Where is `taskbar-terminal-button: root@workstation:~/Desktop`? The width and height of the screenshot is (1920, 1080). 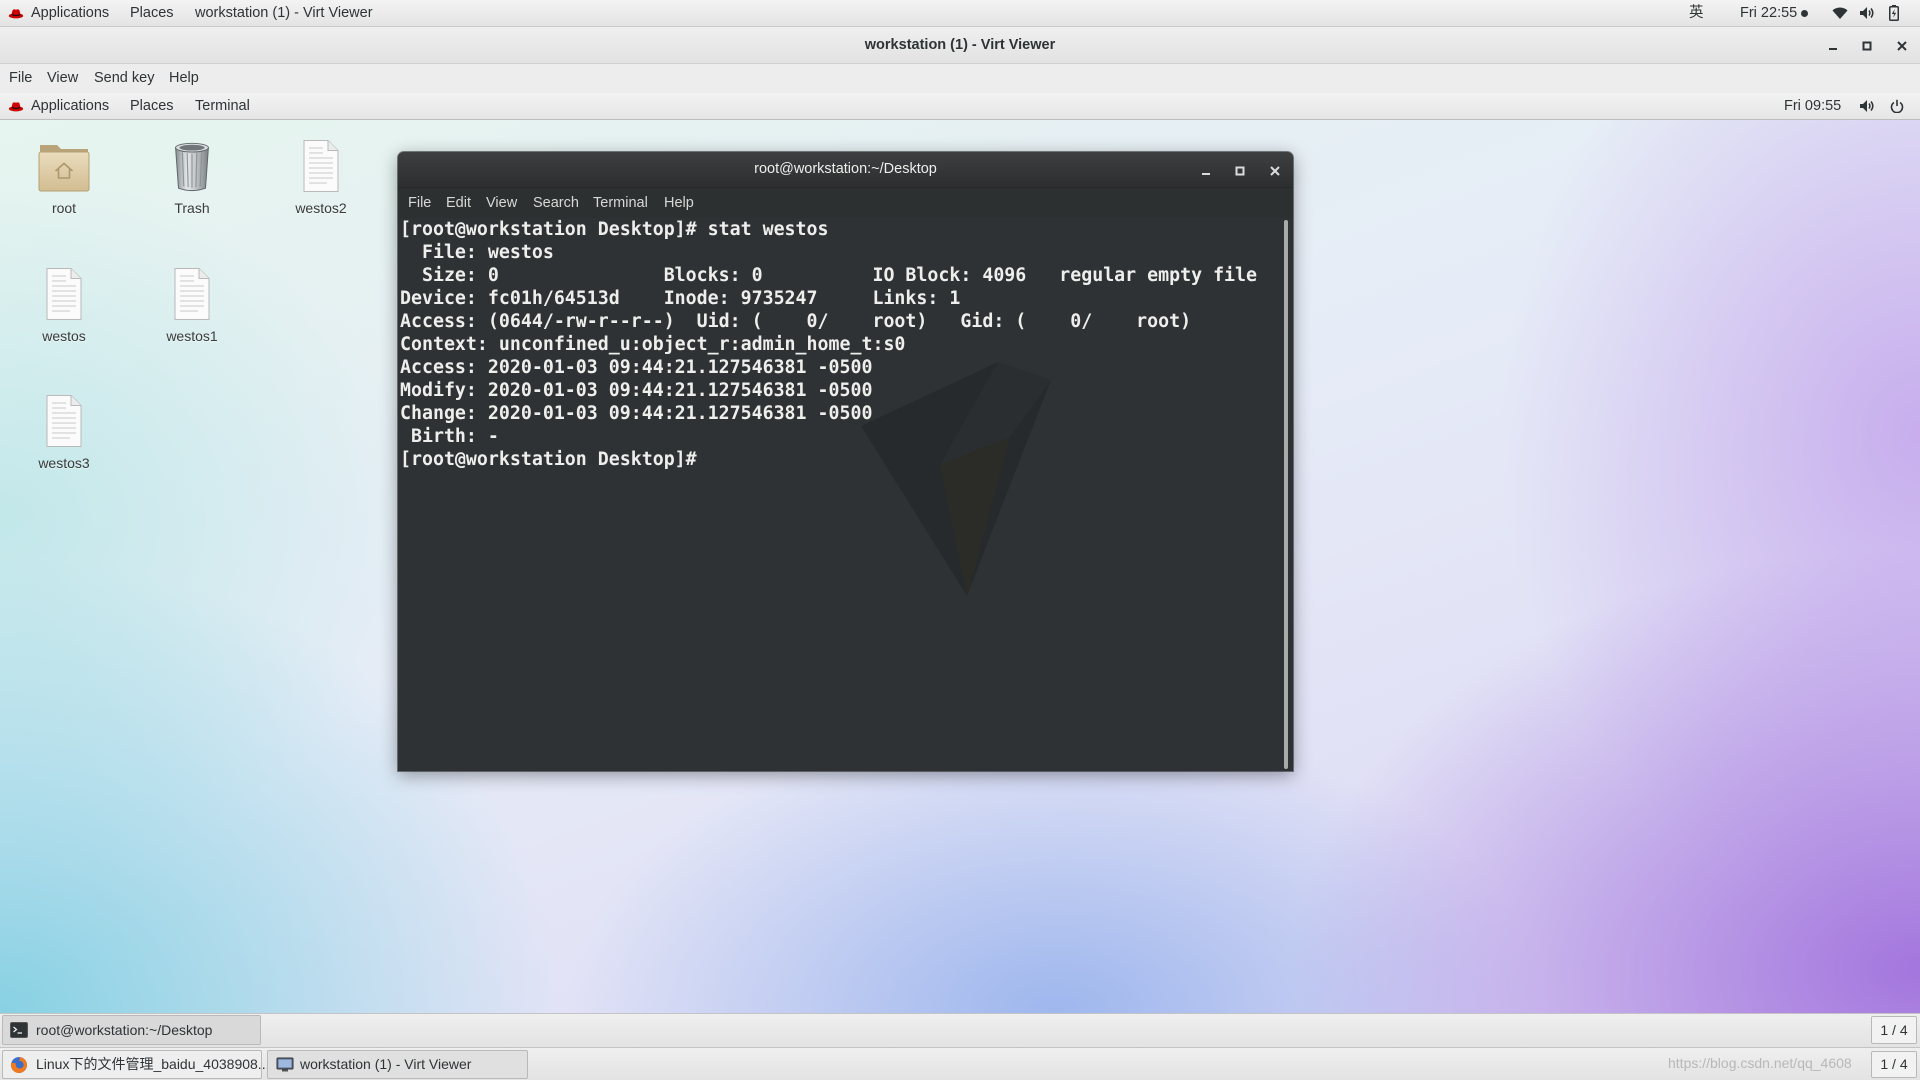 taskbar-terminal-button: root@workstation:~/Desktop is located at coordinates (131, 1030).